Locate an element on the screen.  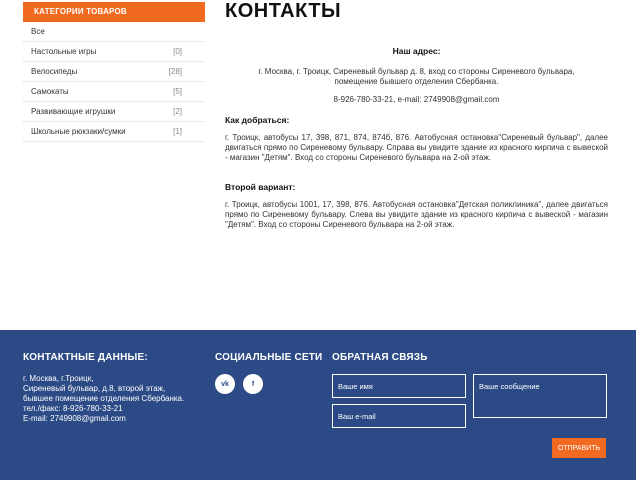
address-line: помещение бывшего отделения Сбербанка. is located at coordinates (416, 81).